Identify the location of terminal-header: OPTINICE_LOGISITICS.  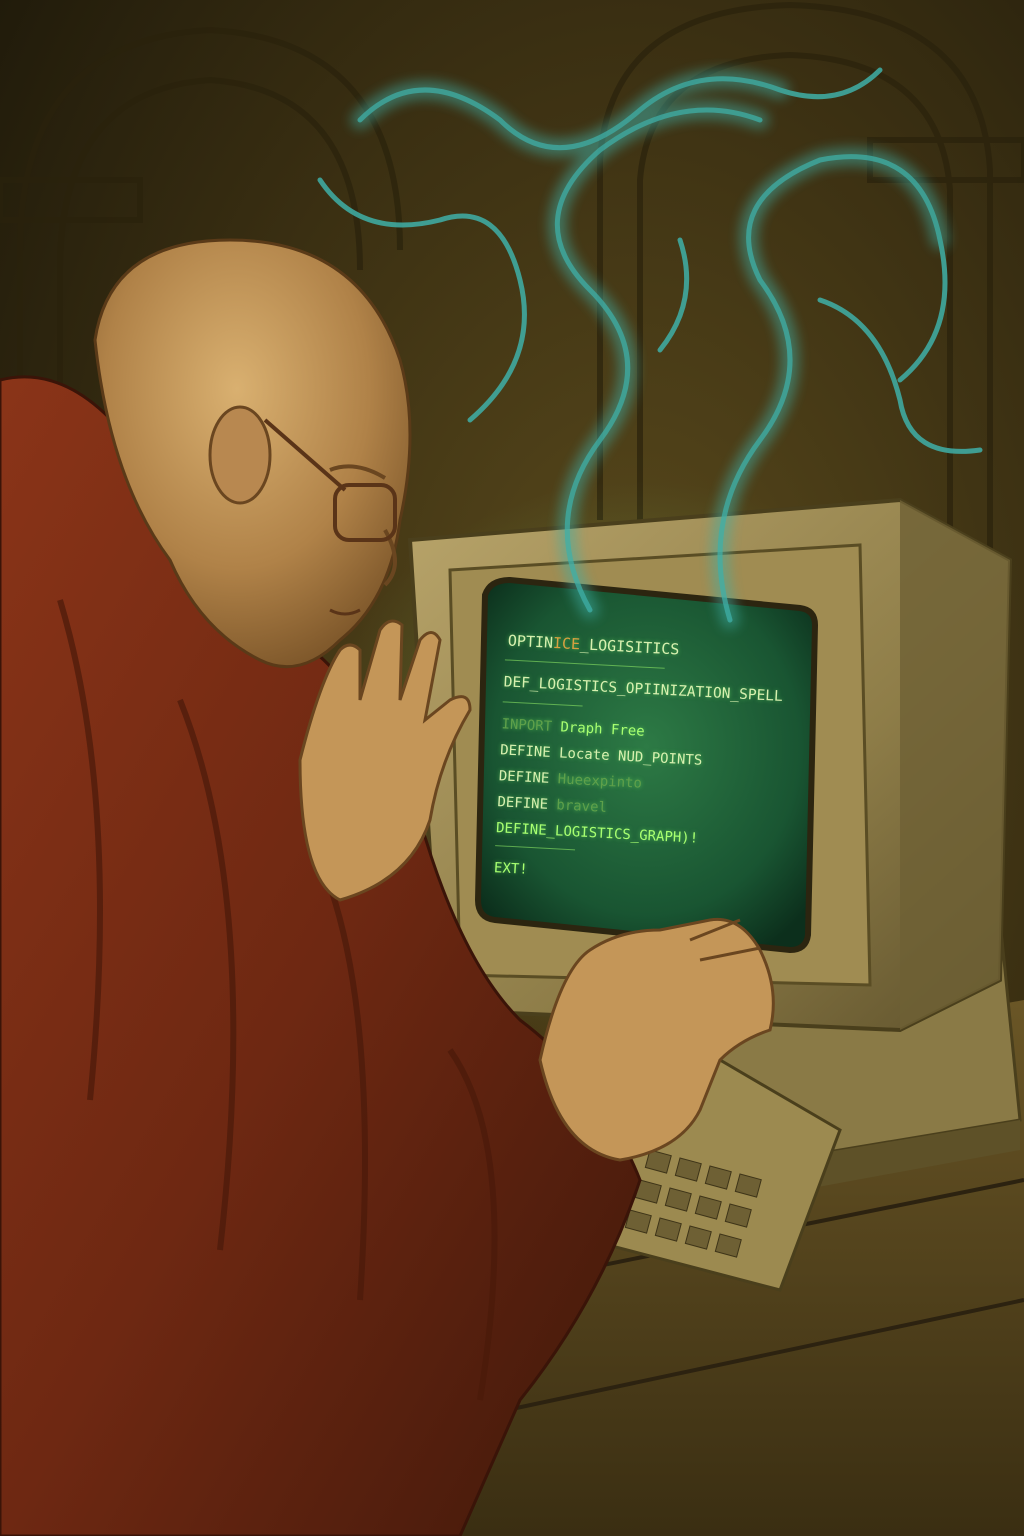
(593, 645).